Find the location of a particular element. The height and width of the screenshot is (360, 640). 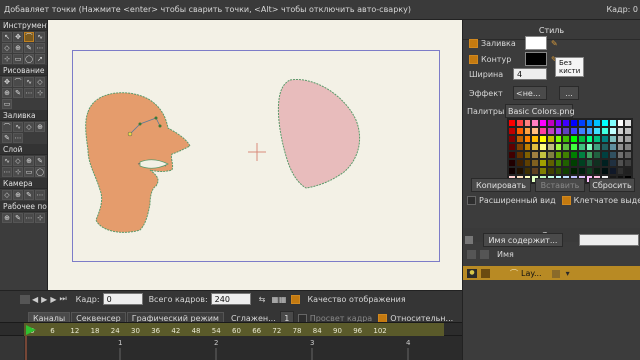

layer-dropdown-icon: ▾ is located at coordinates (568, 273).